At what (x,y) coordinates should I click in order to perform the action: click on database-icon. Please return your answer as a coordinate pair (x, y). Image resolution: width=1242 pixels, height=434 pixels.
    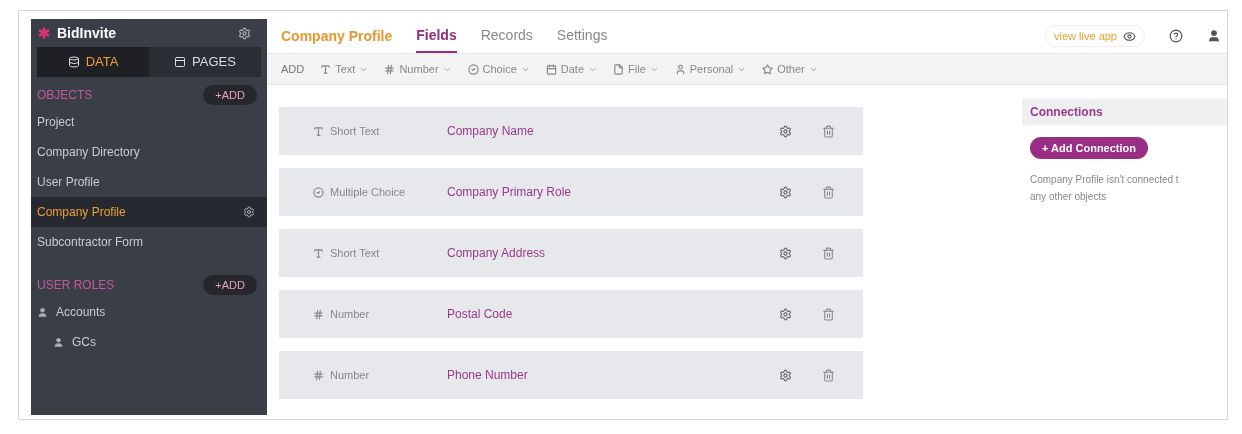
    Looking at the image, I should click on (73, 62).